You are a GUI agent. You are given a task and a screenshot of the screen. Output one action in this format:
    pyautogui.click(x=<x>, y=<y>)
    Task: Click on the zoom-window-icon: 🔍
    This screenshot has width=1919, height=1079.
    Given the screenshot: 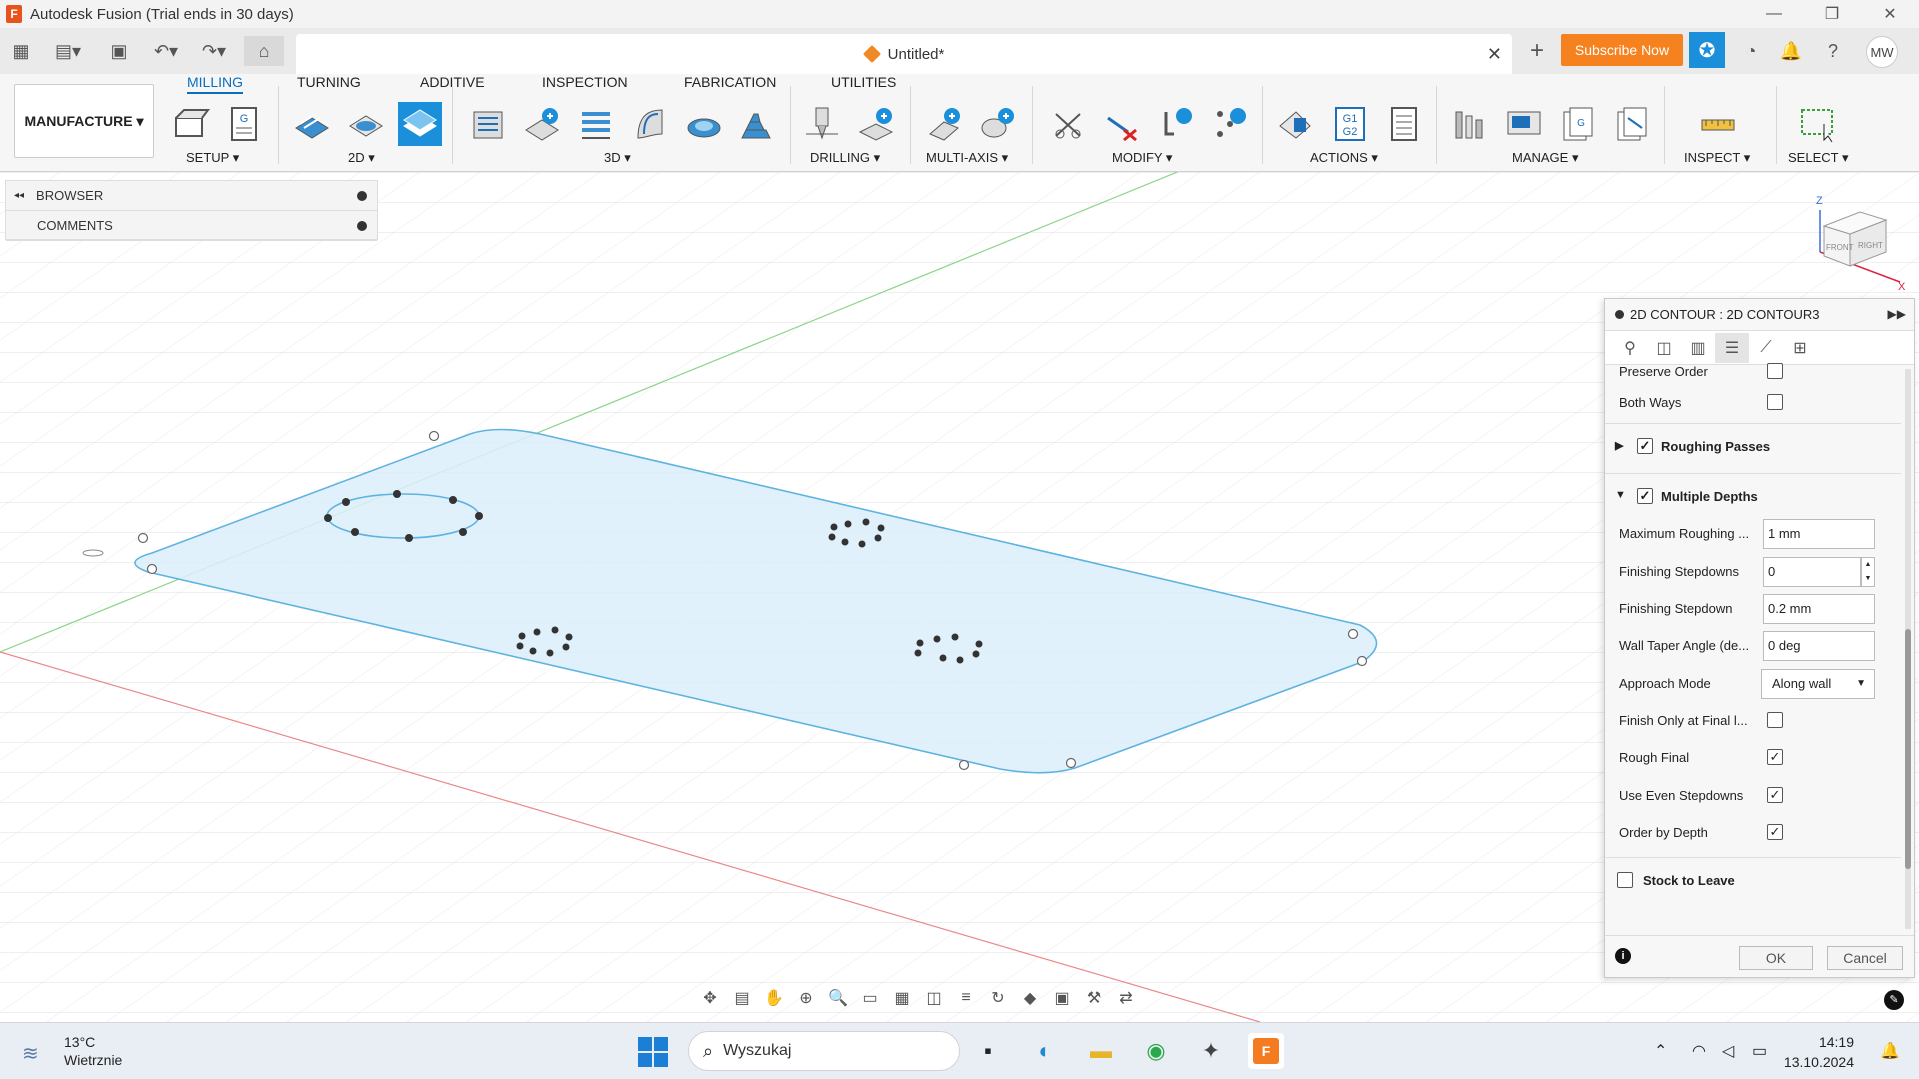 What is the action you would take?
    pyautogui.click(x=838, y=998)
    